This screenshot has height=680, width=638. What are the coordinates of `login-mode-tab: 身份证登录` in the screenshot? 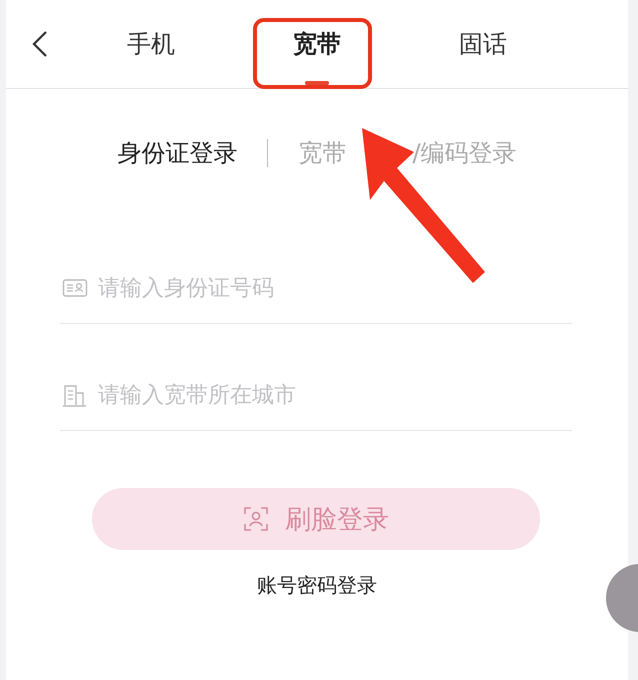 It's located at (177, 153).